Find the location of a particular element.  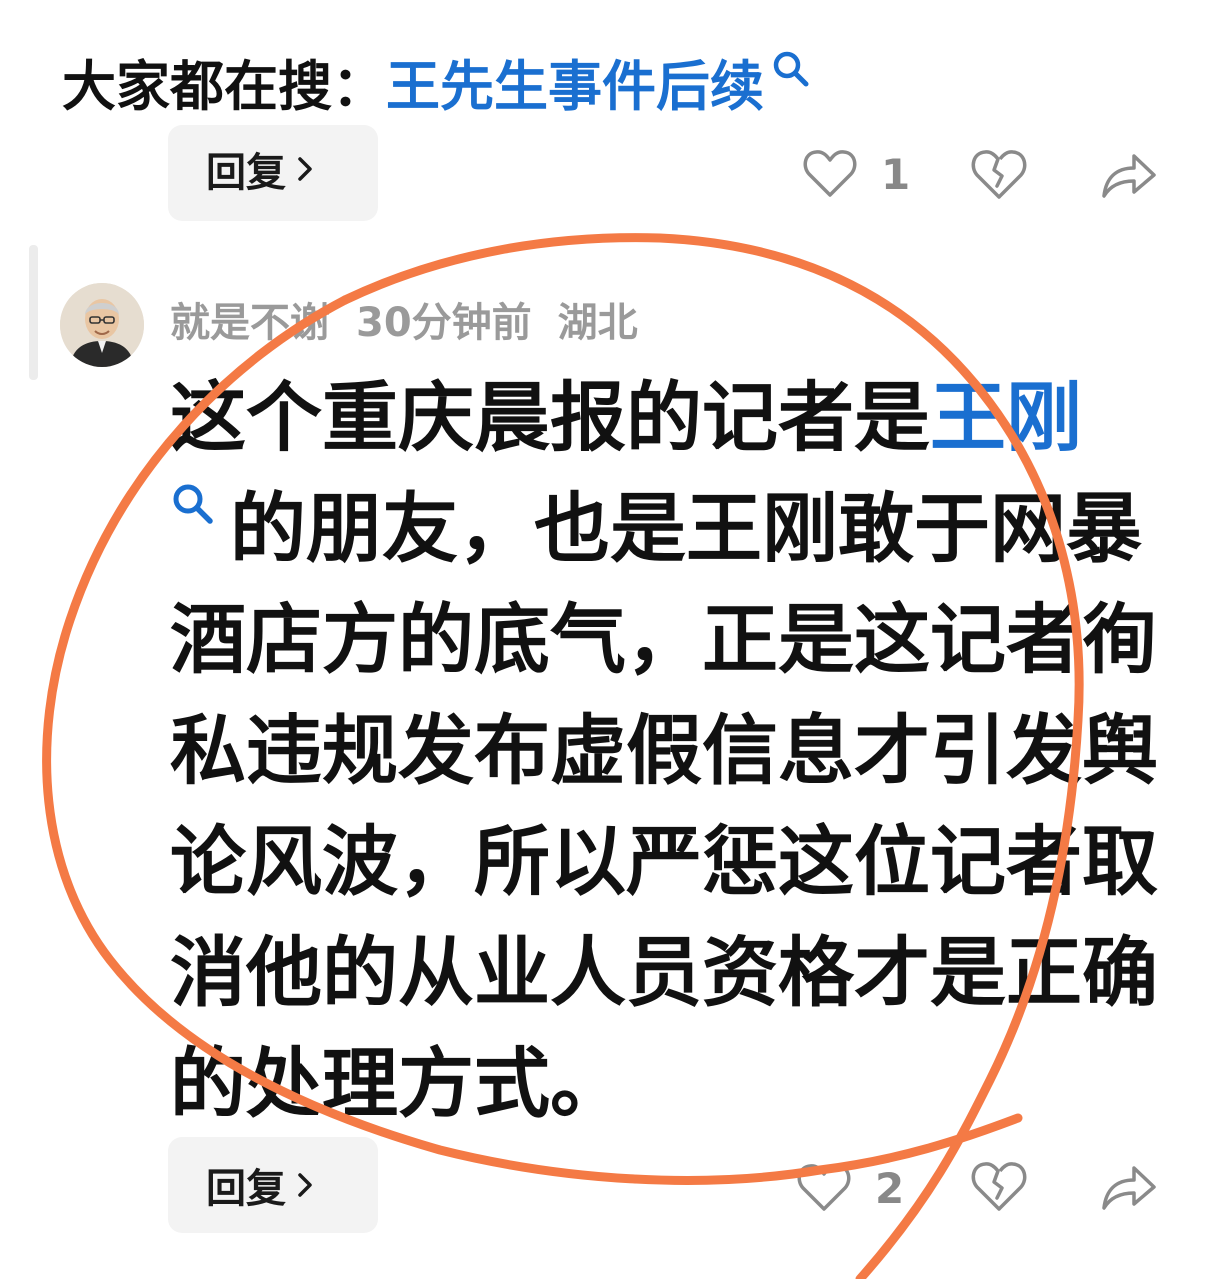

avatar is located at coordinates (102, 325).